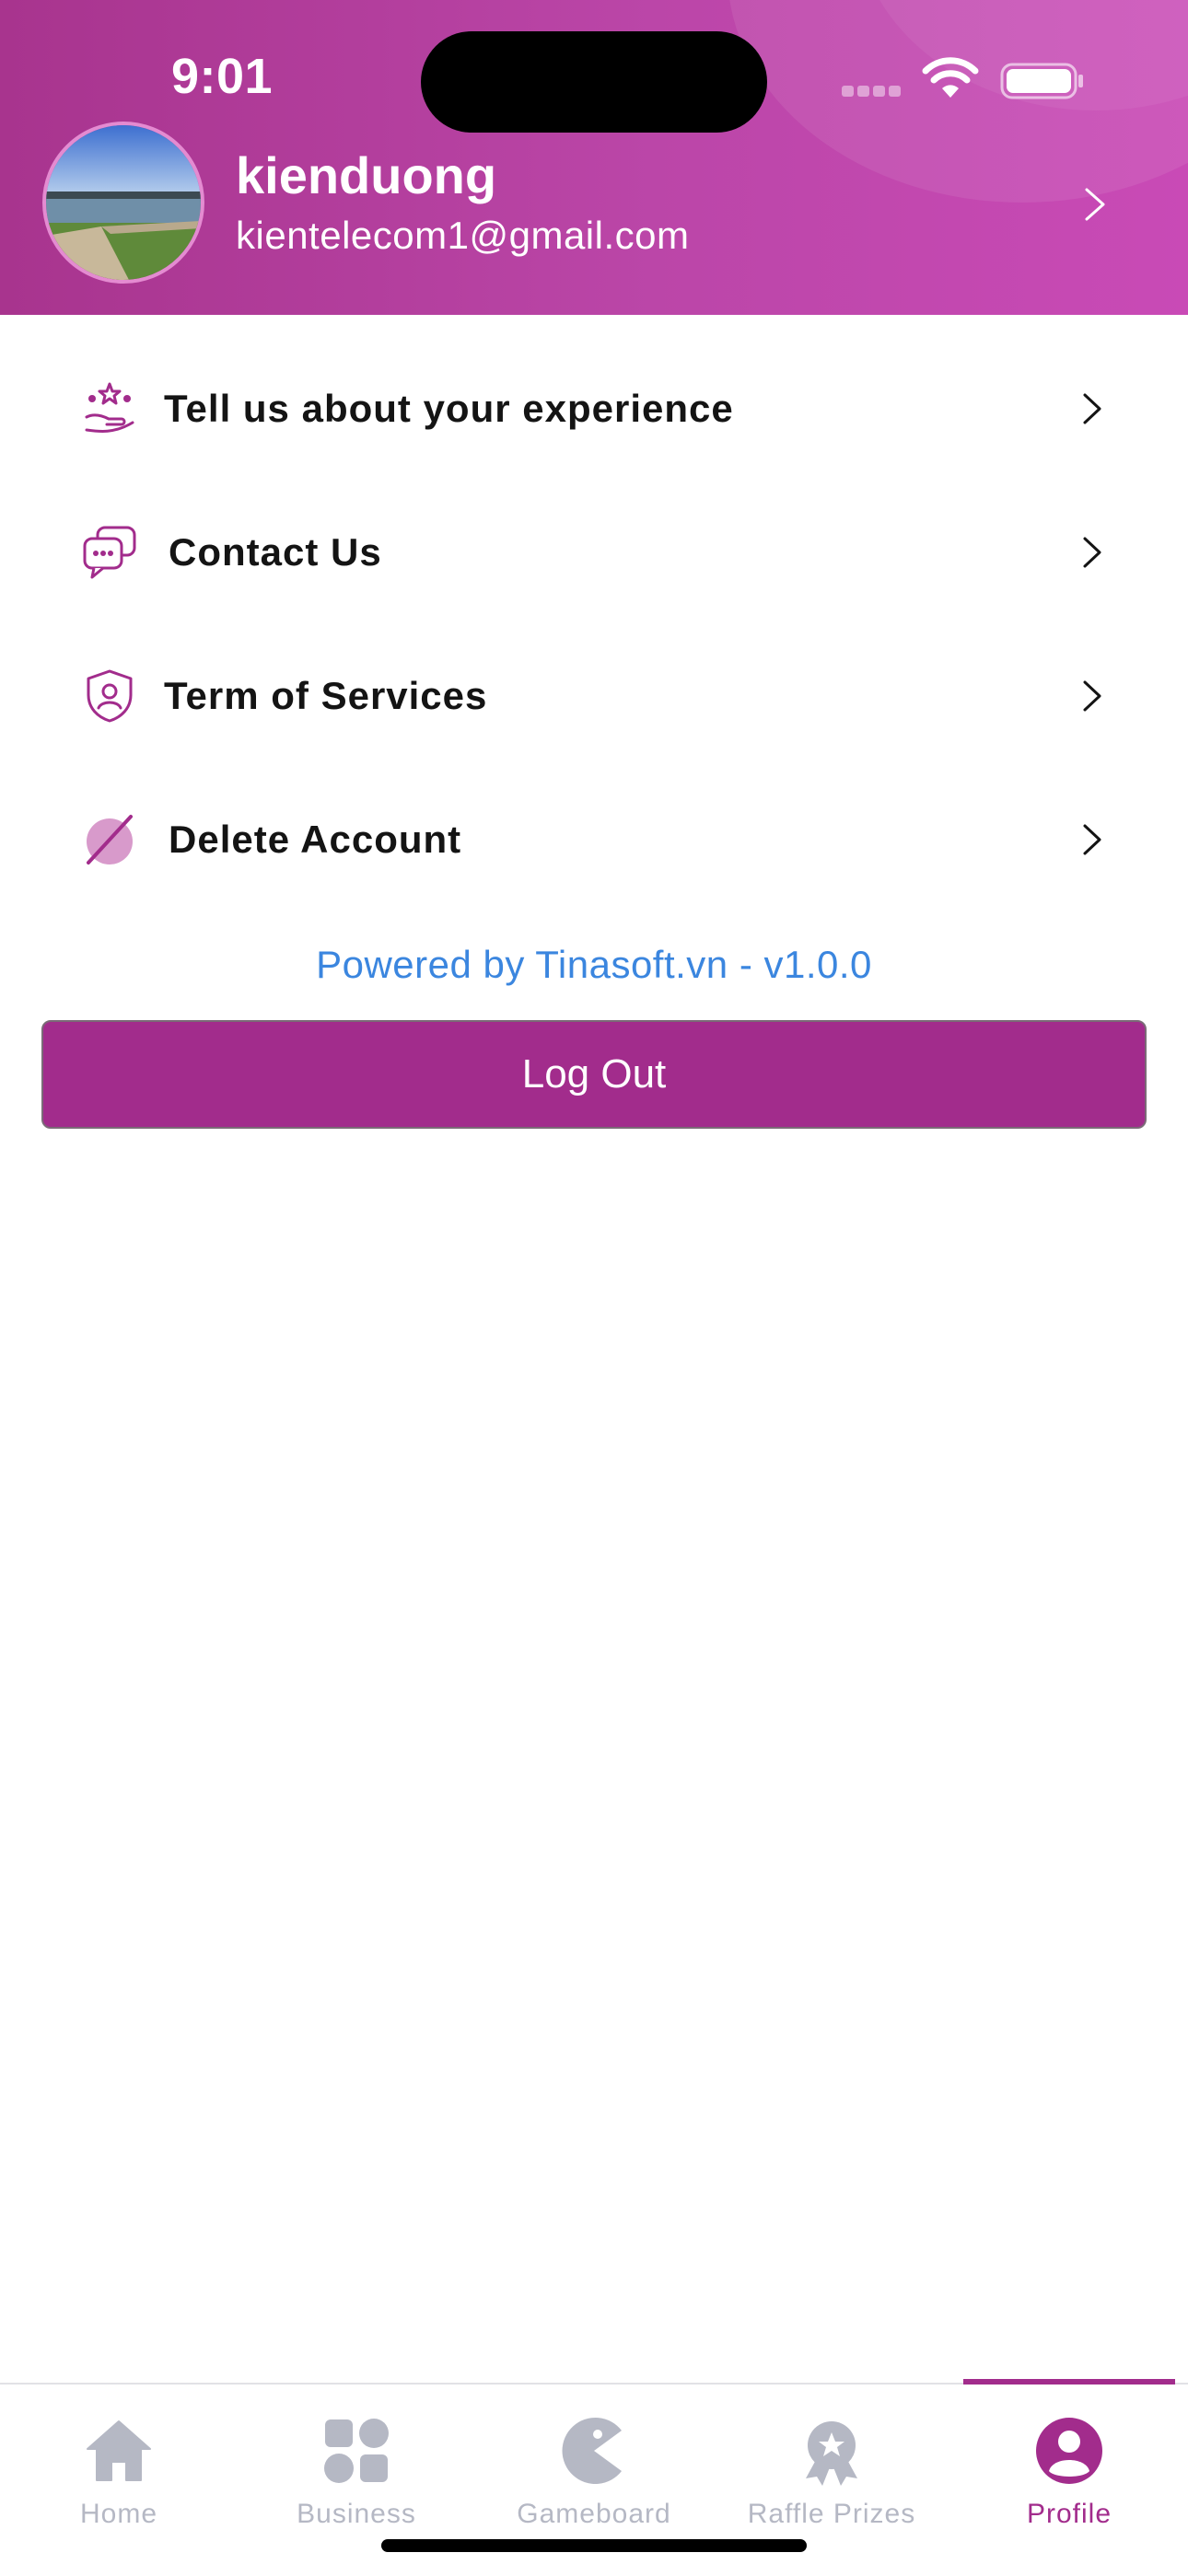 This screenshot has width=1188, height=2576. What do you see at coordinates (119, 2450) in the screenshot?
I see `home-icon` at bounding box center [119, 2450].